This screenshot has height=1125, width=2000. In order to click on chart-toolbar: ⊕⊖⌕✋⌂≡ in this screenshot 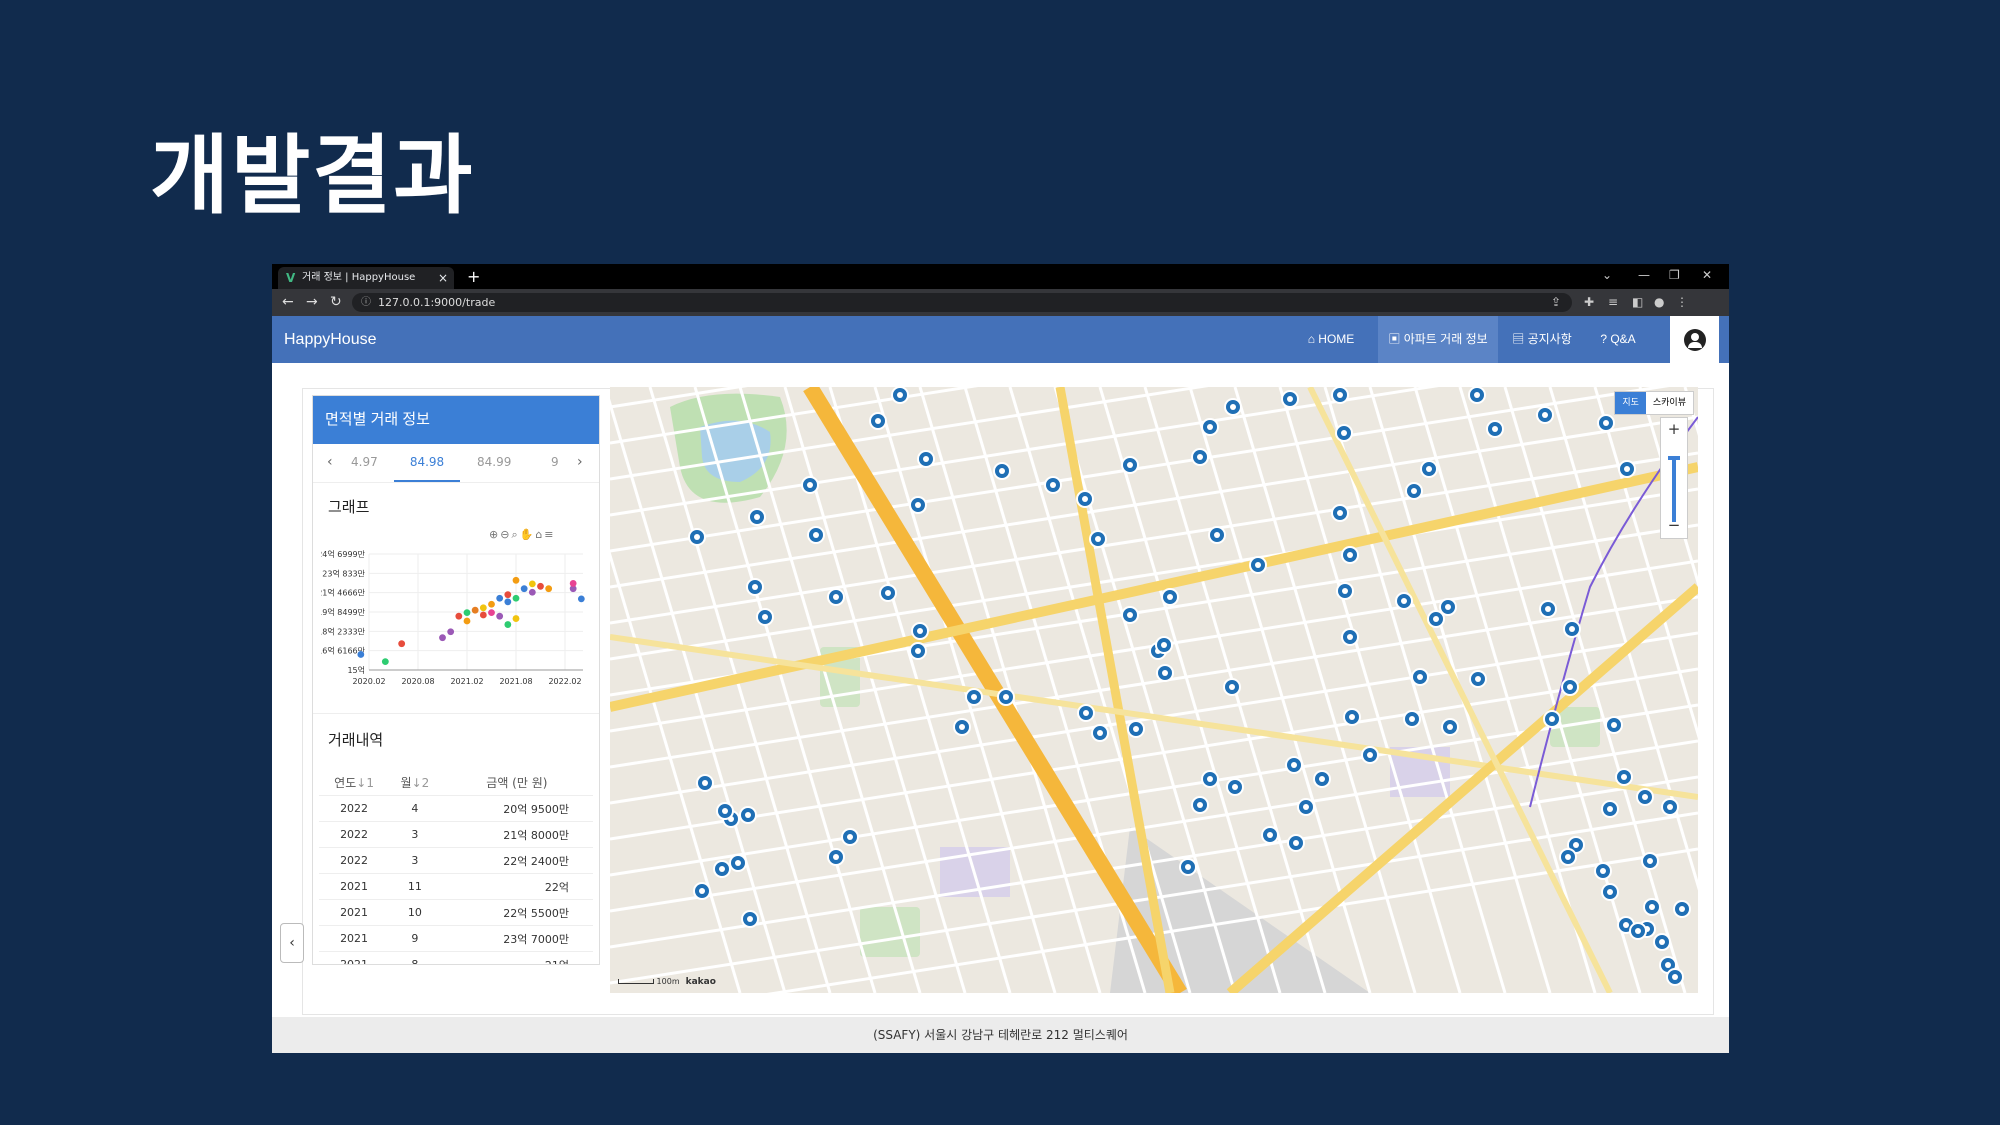, I will do `click(522, 535)`.